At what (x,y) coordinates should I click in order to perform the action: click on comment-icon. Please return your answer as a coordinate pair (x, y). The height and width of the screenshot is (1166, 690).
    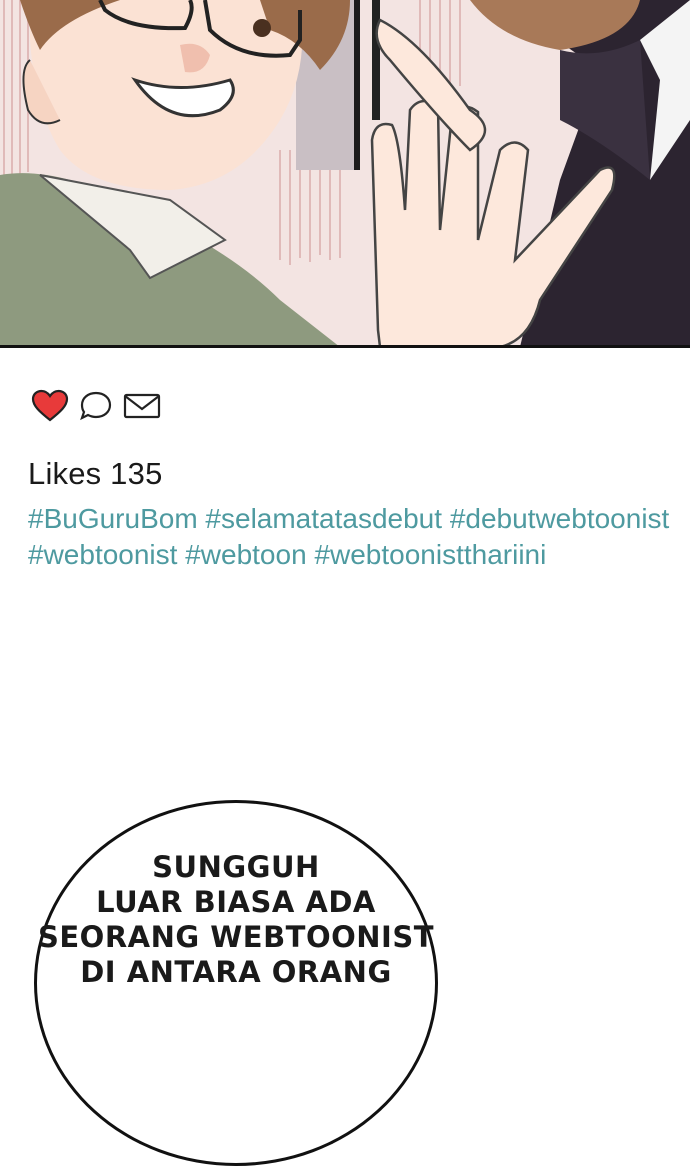
    Looking at the image, I should click on (96, 408).